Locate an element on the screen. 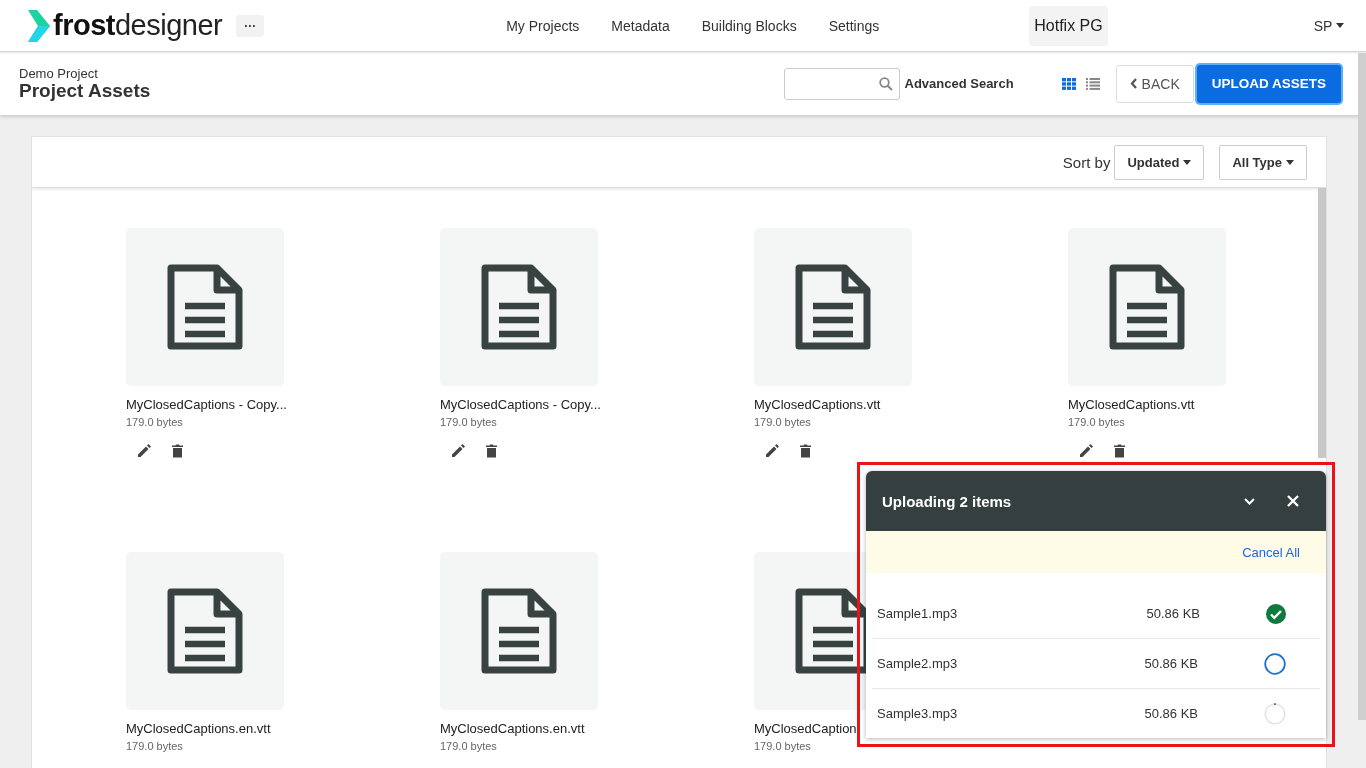 The image size is (1366, 768). upload-assets-button: UPLOAD ASSETS is located at coordinates (1268, 83).